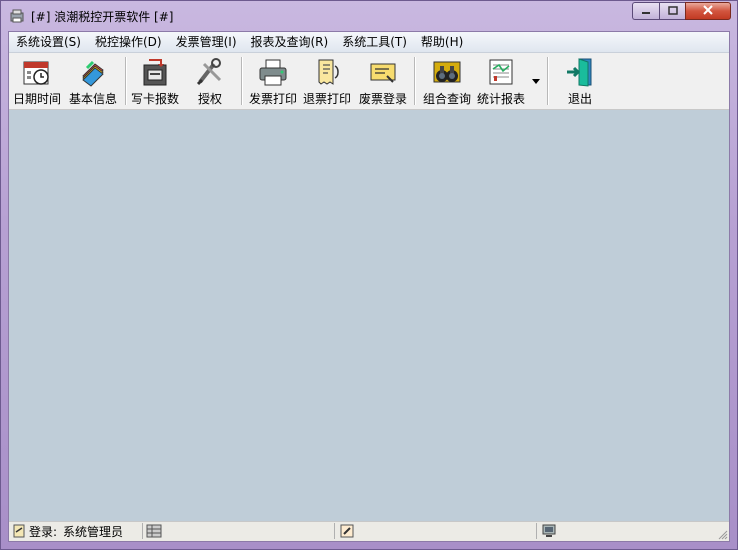  Describe the element at coordinates (37, 72) in the screenshot. I see `calendar-clock-icon` at that location.